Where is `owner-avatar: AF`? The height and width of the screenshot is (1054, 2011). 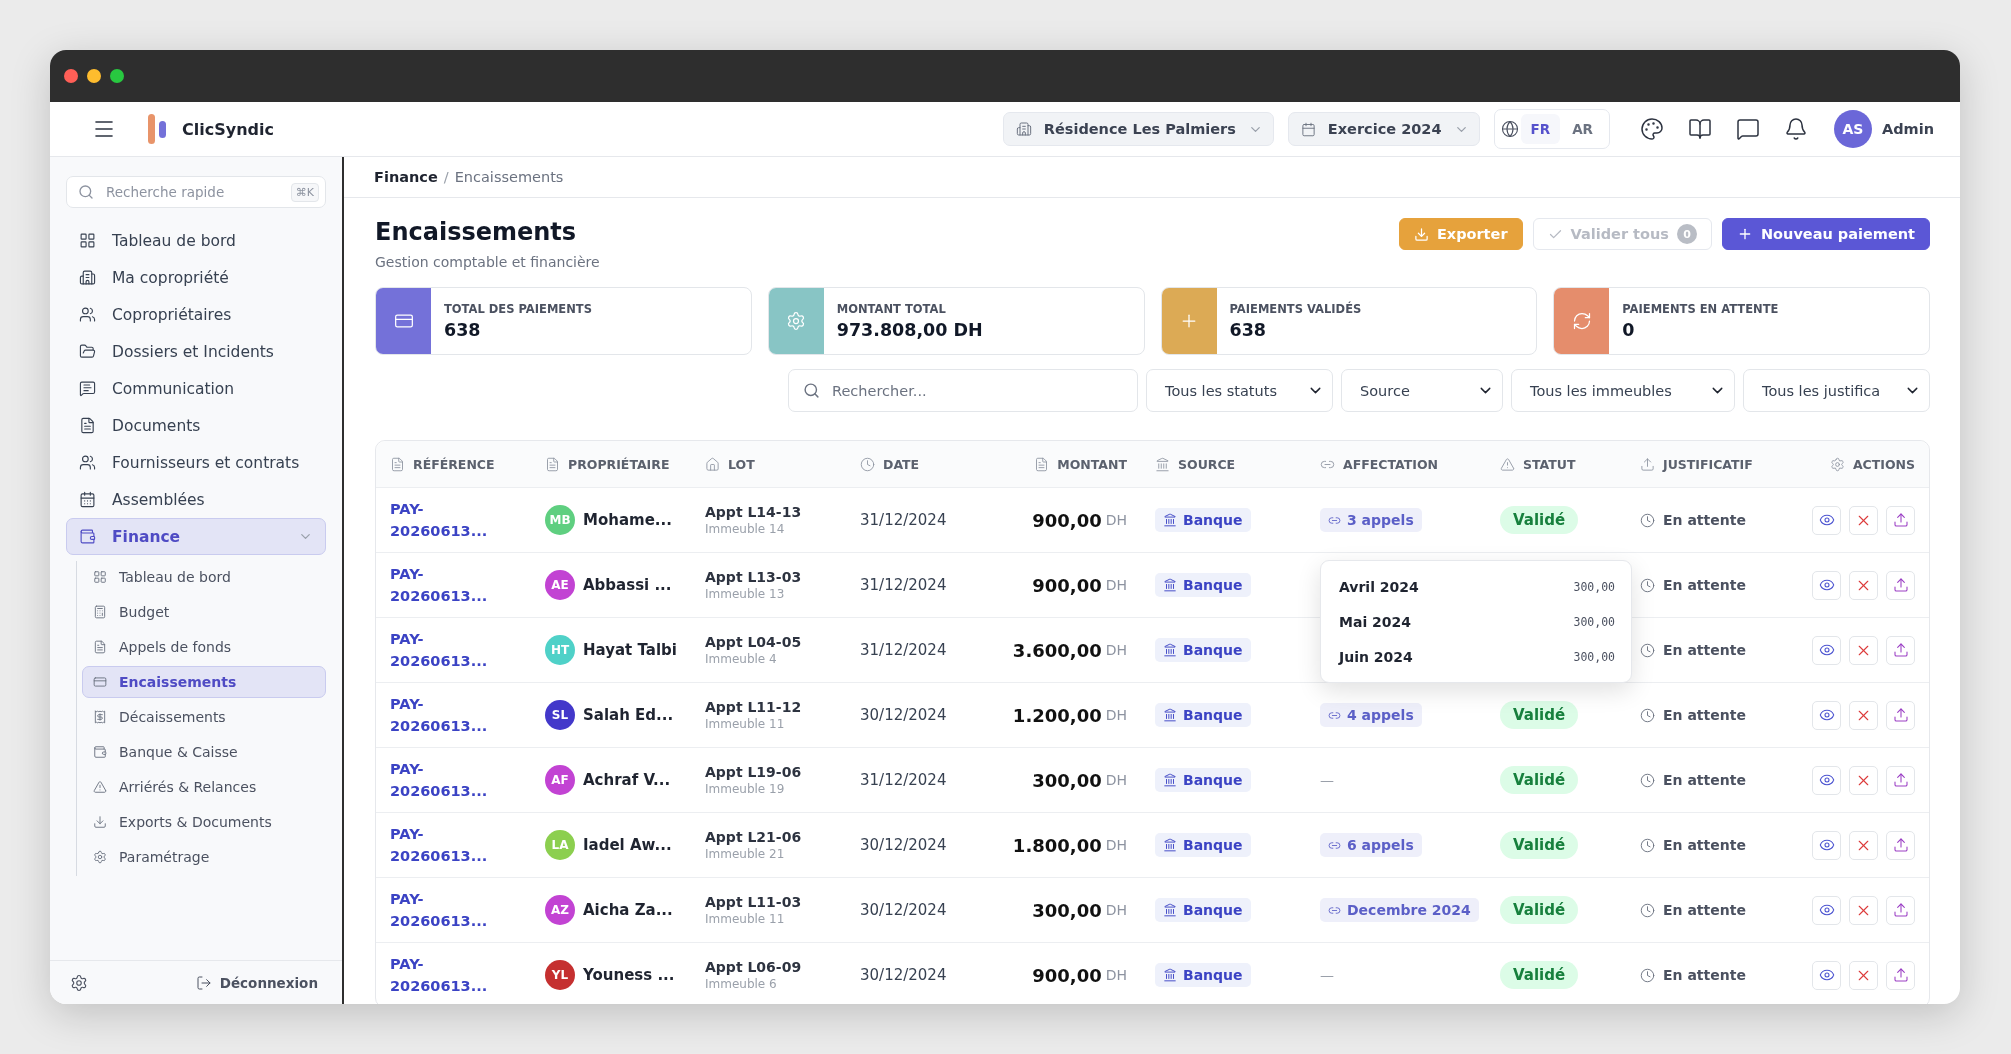
owner-avatar: AF is located at coordinates (560, 780).